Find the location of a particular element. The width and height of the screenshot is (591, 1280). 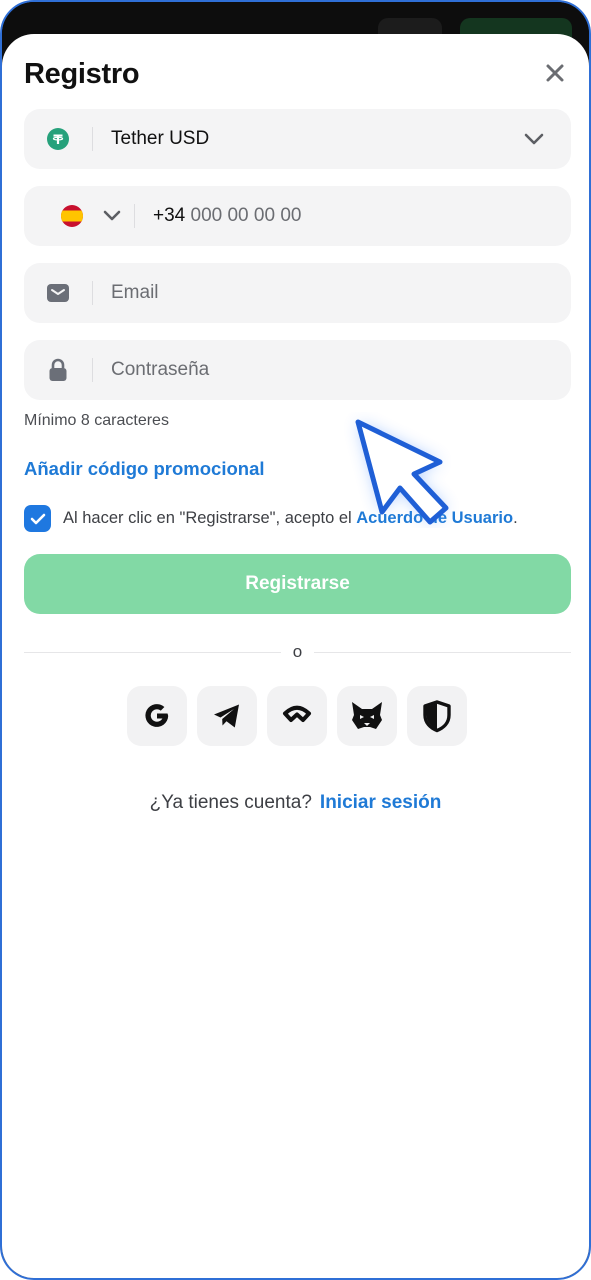

page-title: Registro is located at coordinates (82, 74).